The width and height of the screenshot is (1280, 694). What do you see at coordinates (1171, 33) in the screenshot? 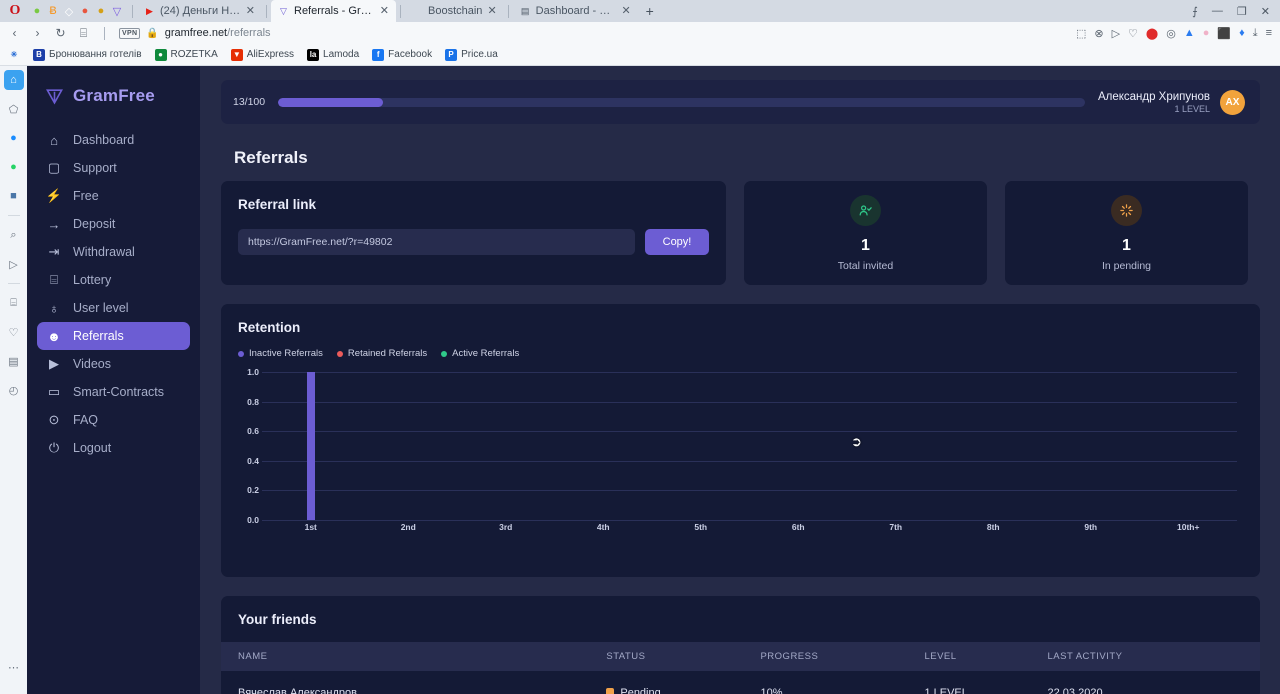
I see `player-icon: ◎` at bounding box center [1171, 33].